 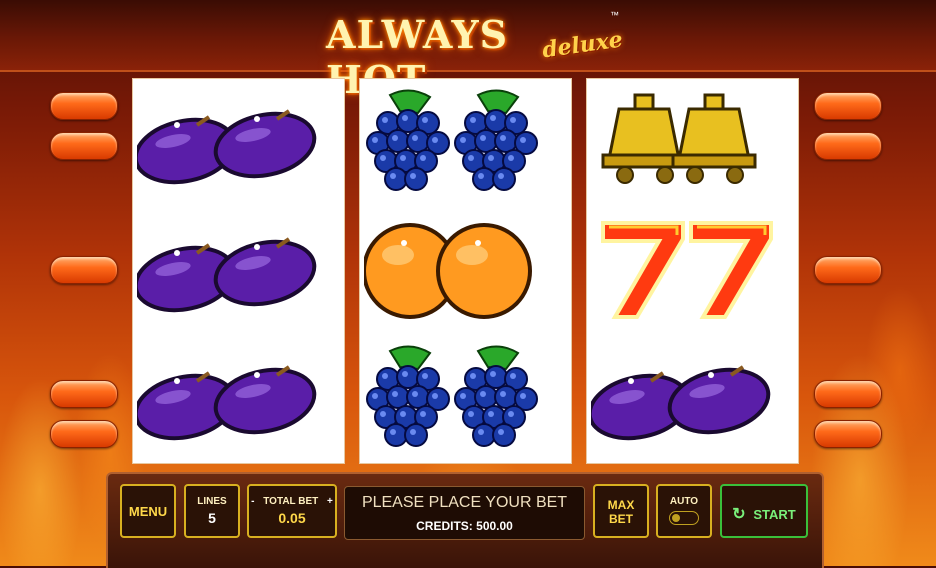 I want to click on start-button: ↻ START, so click(x=764, y=511).